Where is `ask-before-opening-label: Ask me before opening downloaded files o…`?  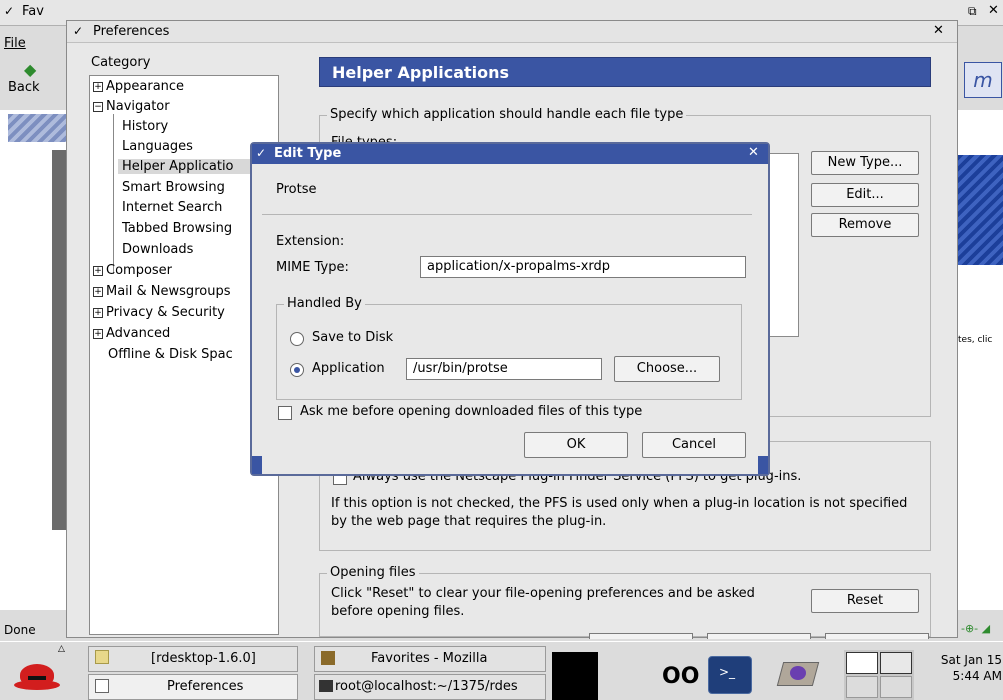 ask-before-opening-label: Ask me before opening downloaded files o… is located at coordinates (471, 411).